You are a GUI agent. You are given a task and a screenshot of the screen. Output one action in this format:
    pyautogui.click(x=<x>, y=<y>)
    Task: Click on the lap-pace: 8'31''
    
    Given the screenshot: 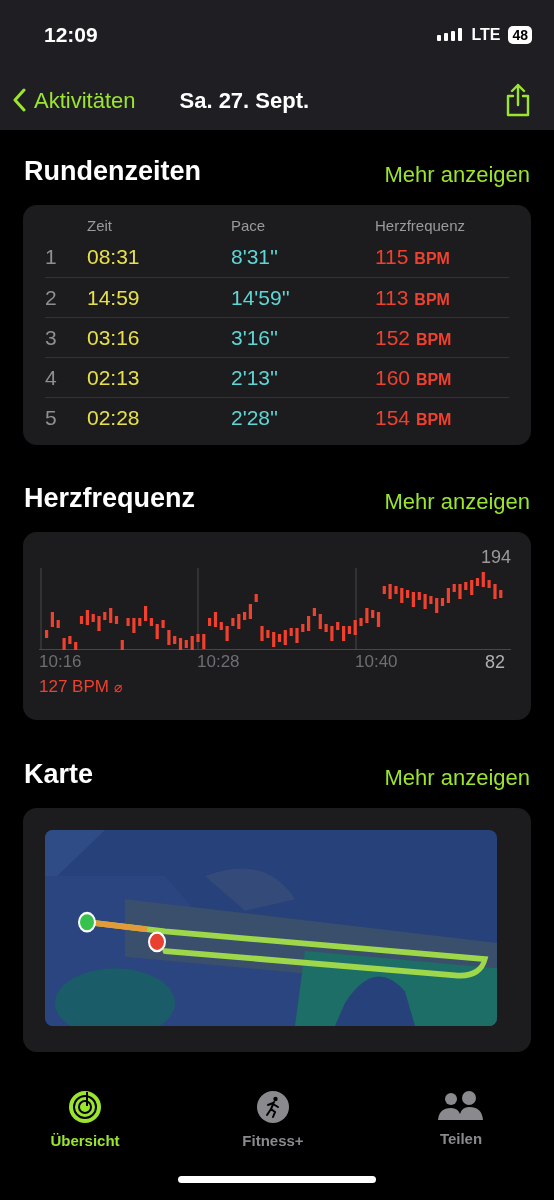 What is the action you would take?
    pyautogui.click(x=255, y=257)
    